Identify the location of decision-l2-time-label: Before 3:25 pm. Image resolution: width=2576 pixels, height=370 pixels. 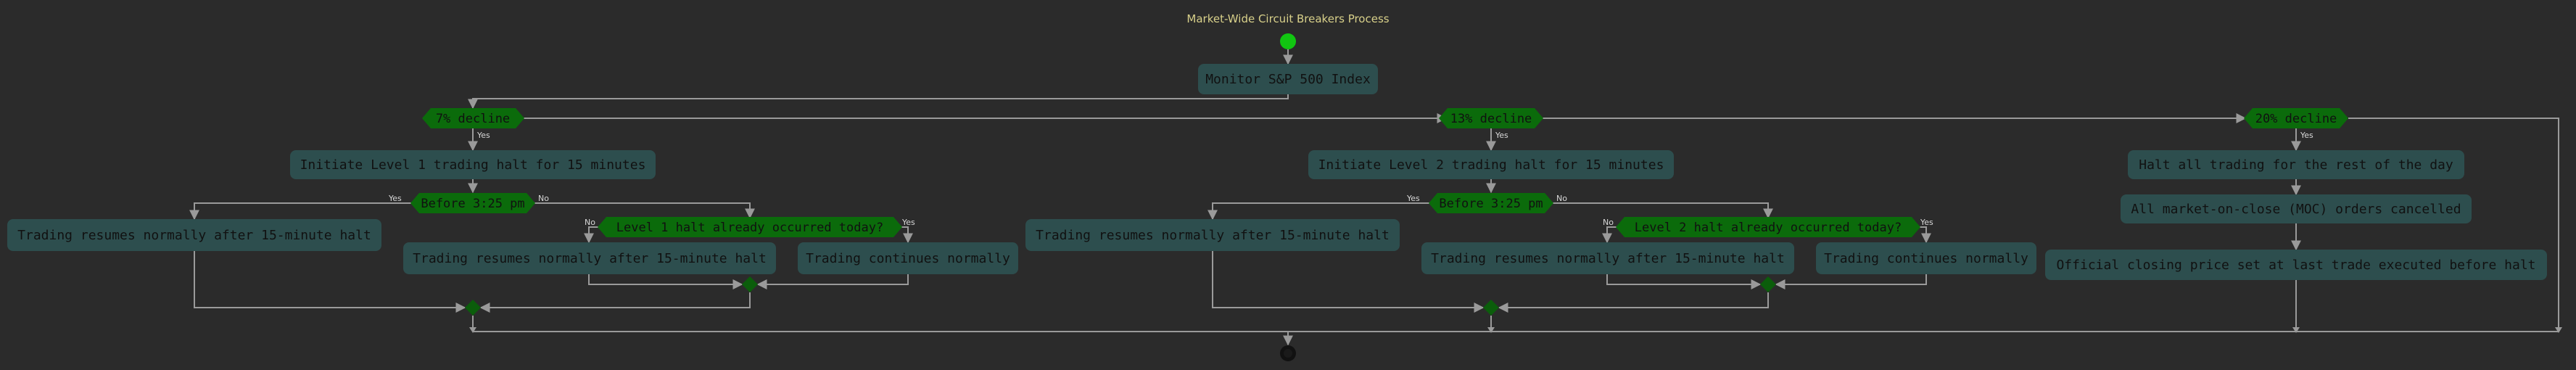
(1491, 204).